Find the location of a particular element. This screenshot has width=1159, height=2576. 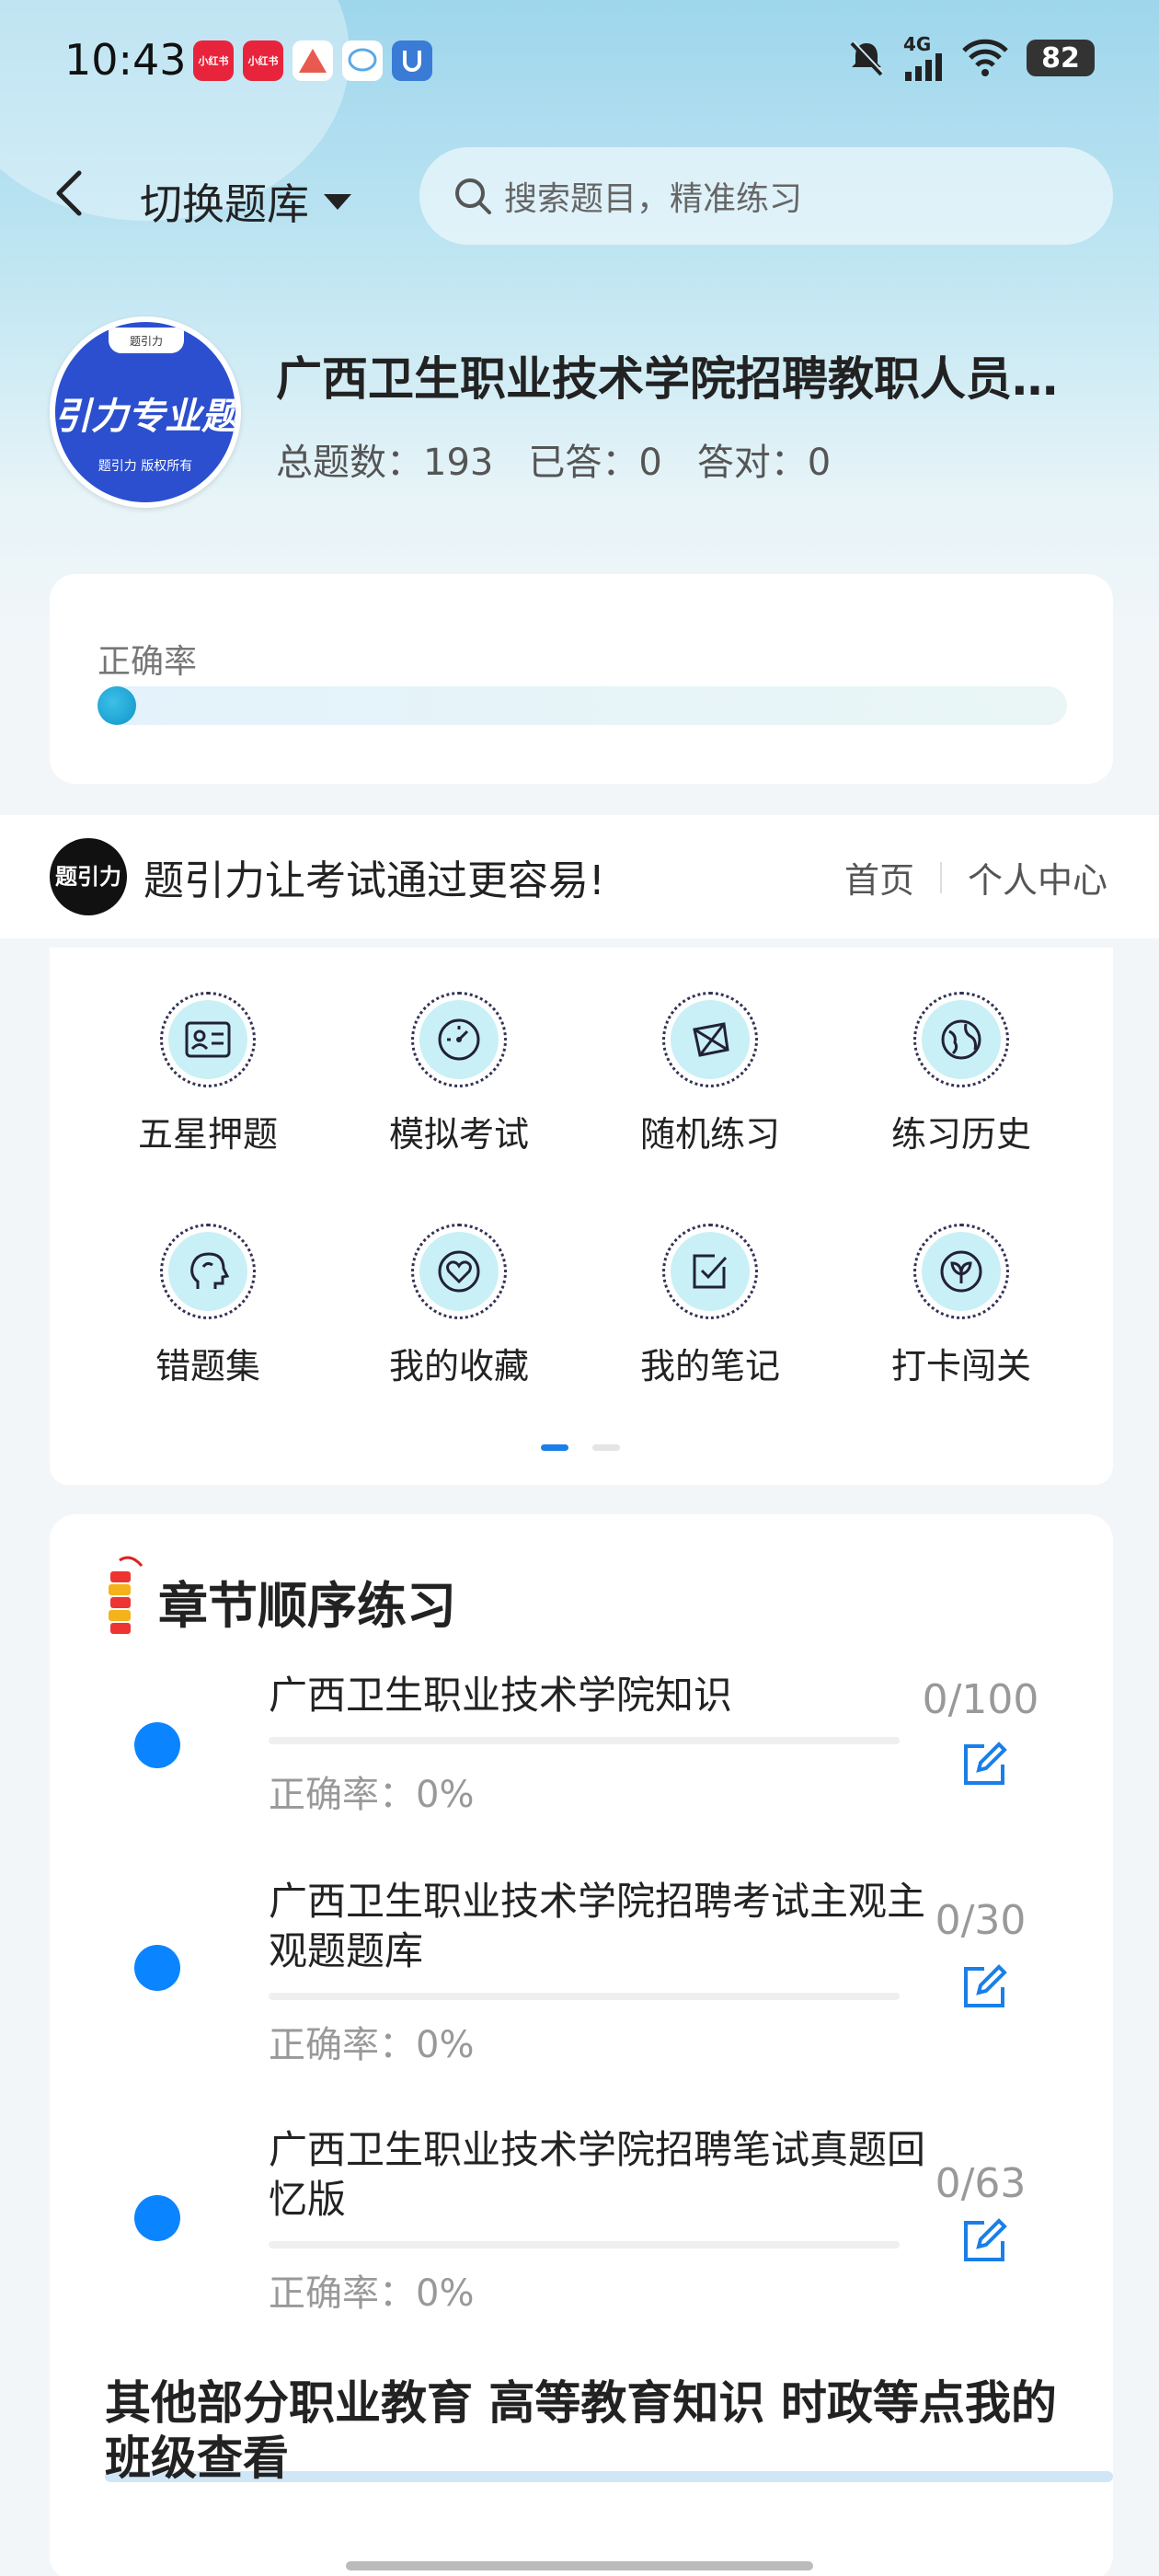

chapter-name: 广西卫生职业技术学院招聘笔试真题回忆版 is located at coordinates (597, 2174).